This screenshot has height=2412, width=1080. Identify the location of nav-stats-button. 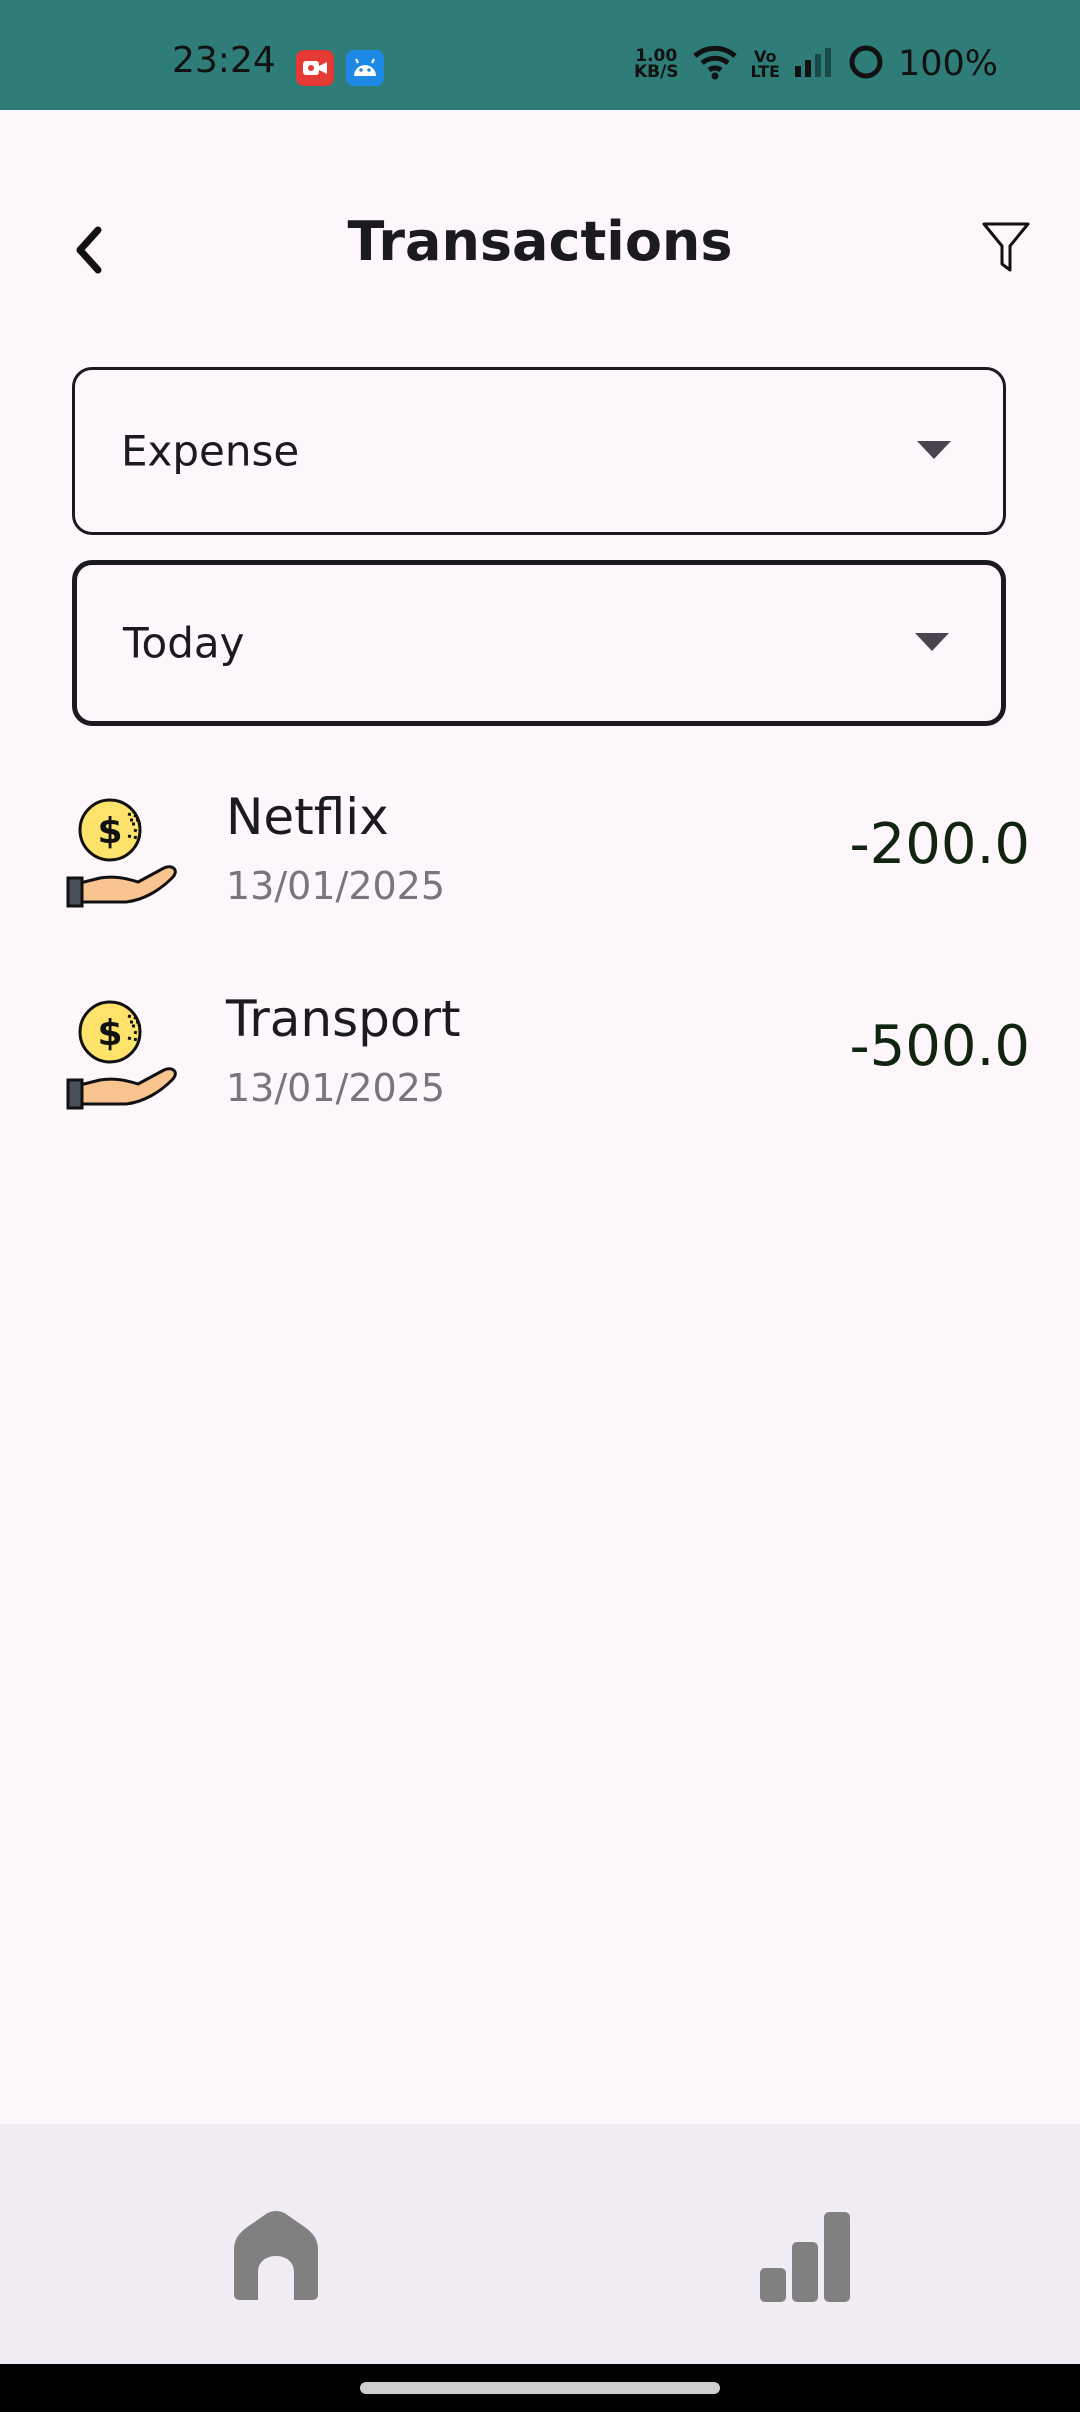
(804, 2256).